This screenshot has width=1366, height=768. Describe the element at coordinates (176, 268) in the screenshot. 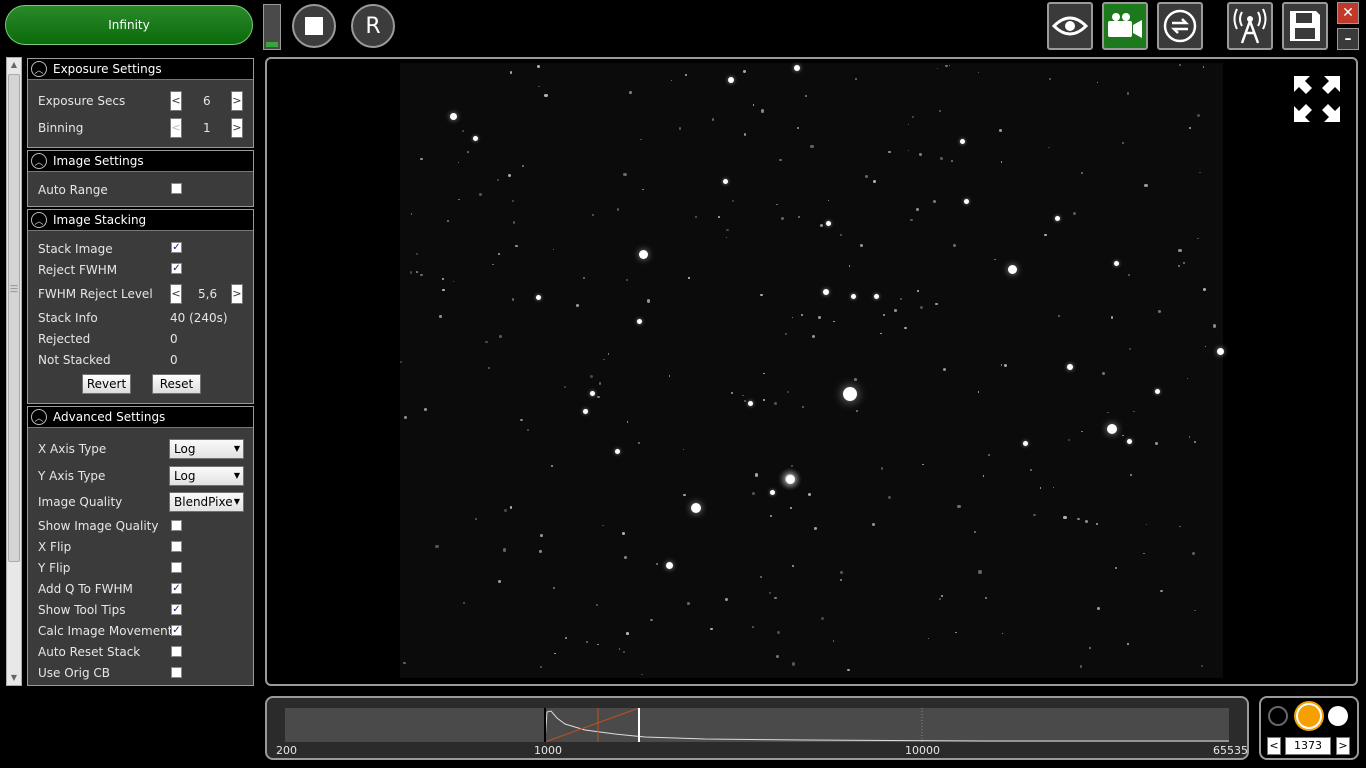

I see `reject-fwhm-checkbox: ✓` at that location.